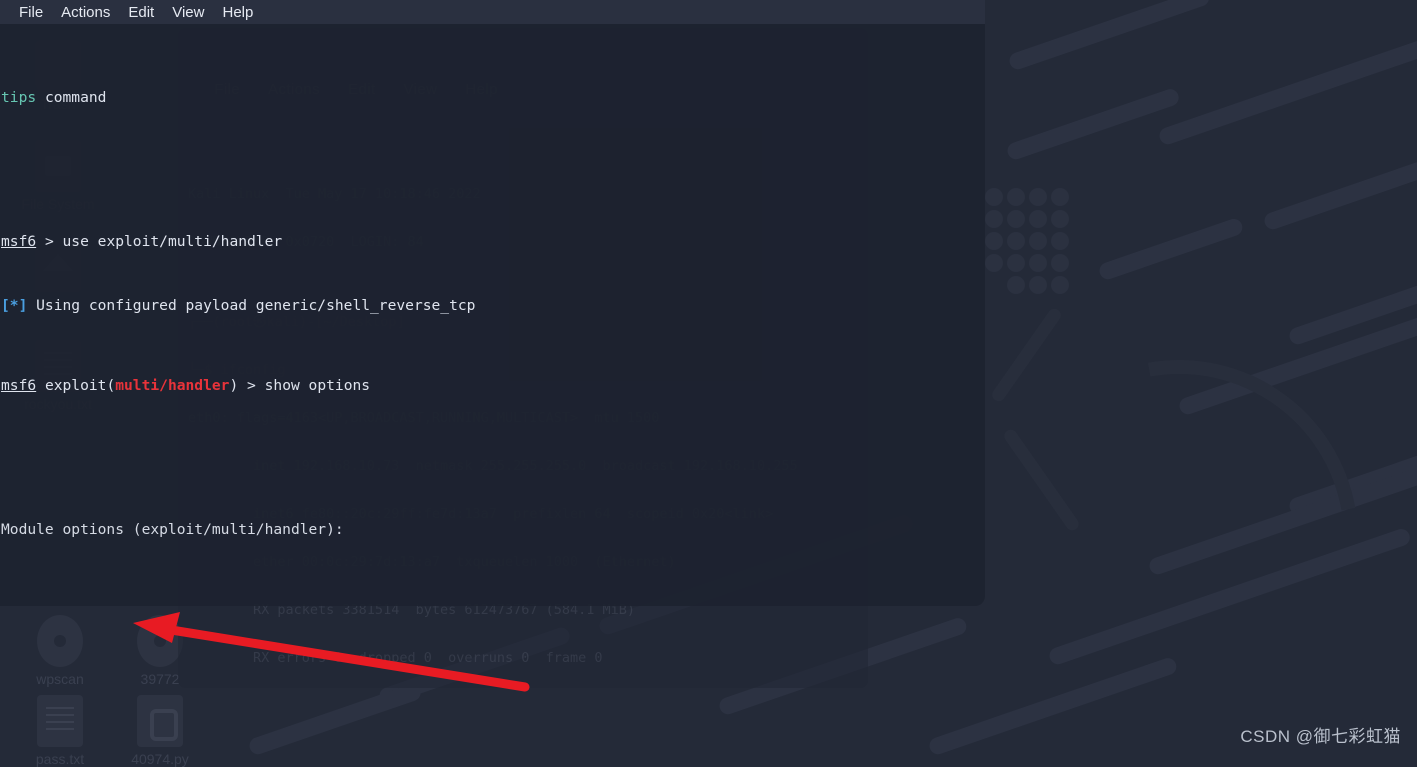  Describe the element at coordinates (1026, 355) in the screenshot. I see `wallpaper-line` at that location.